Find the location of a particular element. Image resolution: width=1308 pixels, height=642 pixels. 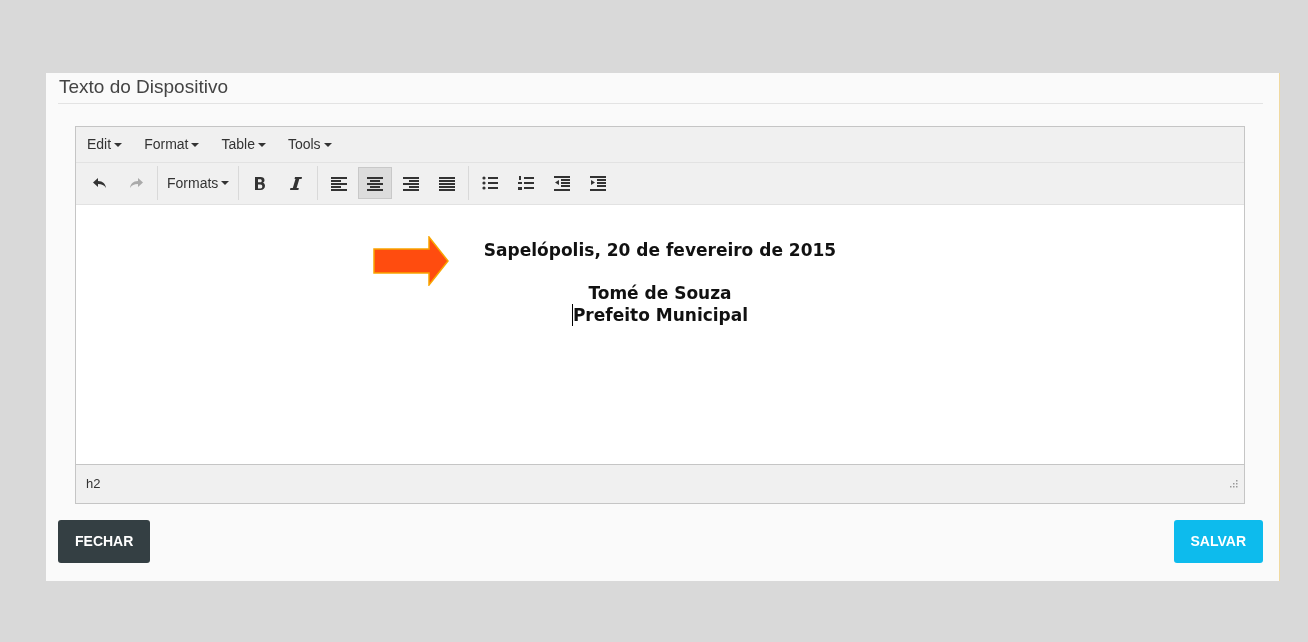

element-path: h2 is located at coordinates (93, 484).